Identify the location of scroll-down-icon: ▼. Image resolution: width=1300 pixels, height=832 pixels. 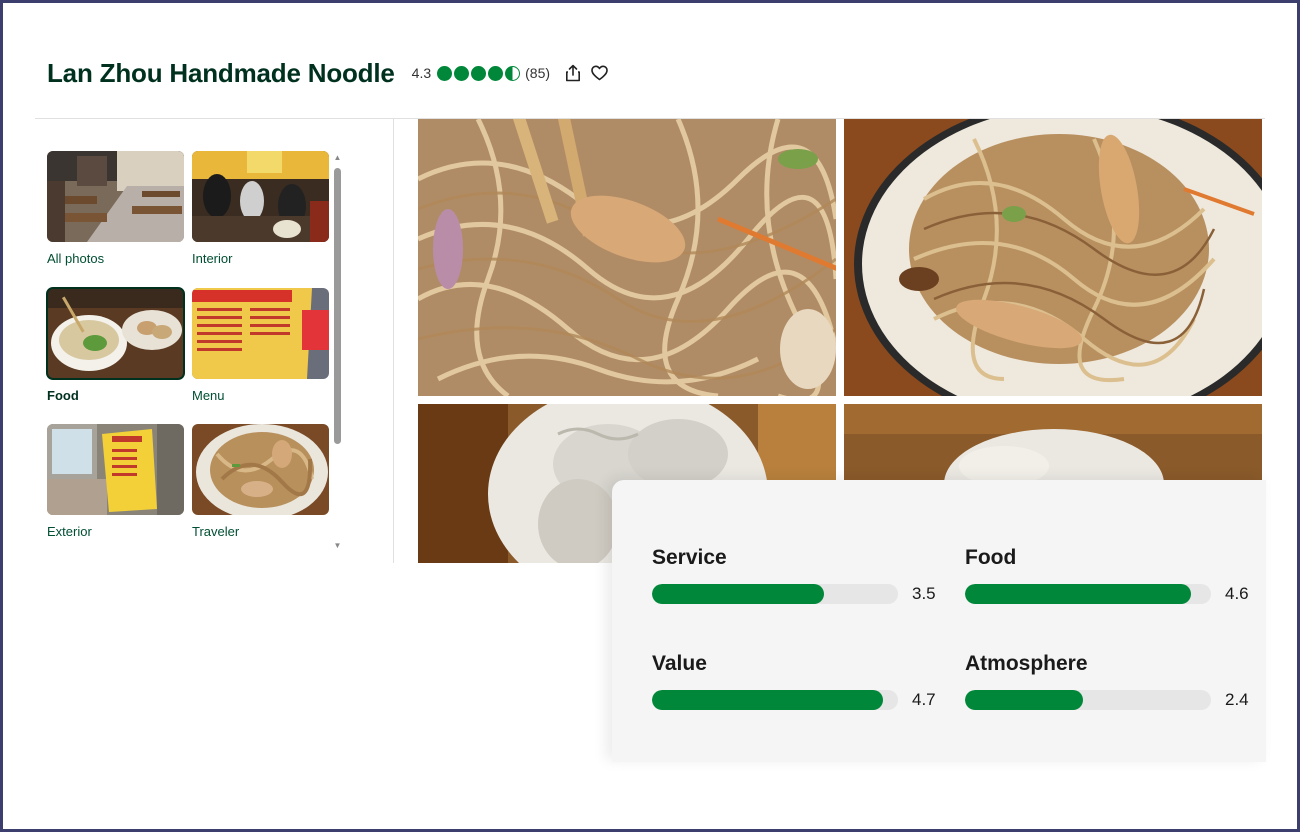
(337, 546).